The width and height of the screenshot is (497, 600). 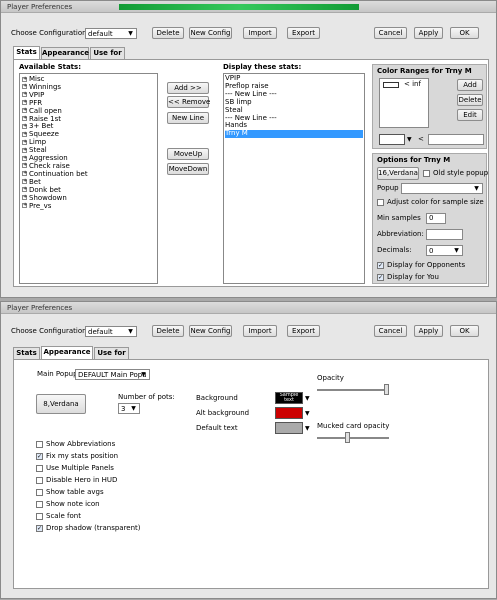 I want to click on display-opponents-checkbox: ✓, so click(x=380, y=265).